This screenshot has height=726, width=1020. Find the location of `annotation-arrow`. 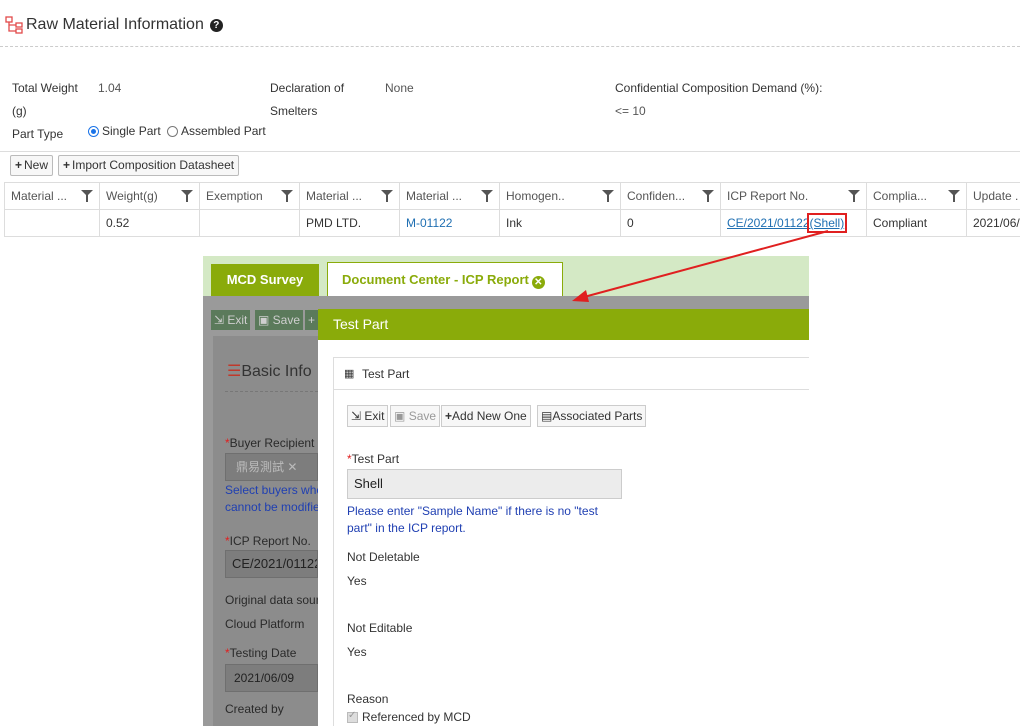

annotation-arrow is located at coordinates (700, 266).